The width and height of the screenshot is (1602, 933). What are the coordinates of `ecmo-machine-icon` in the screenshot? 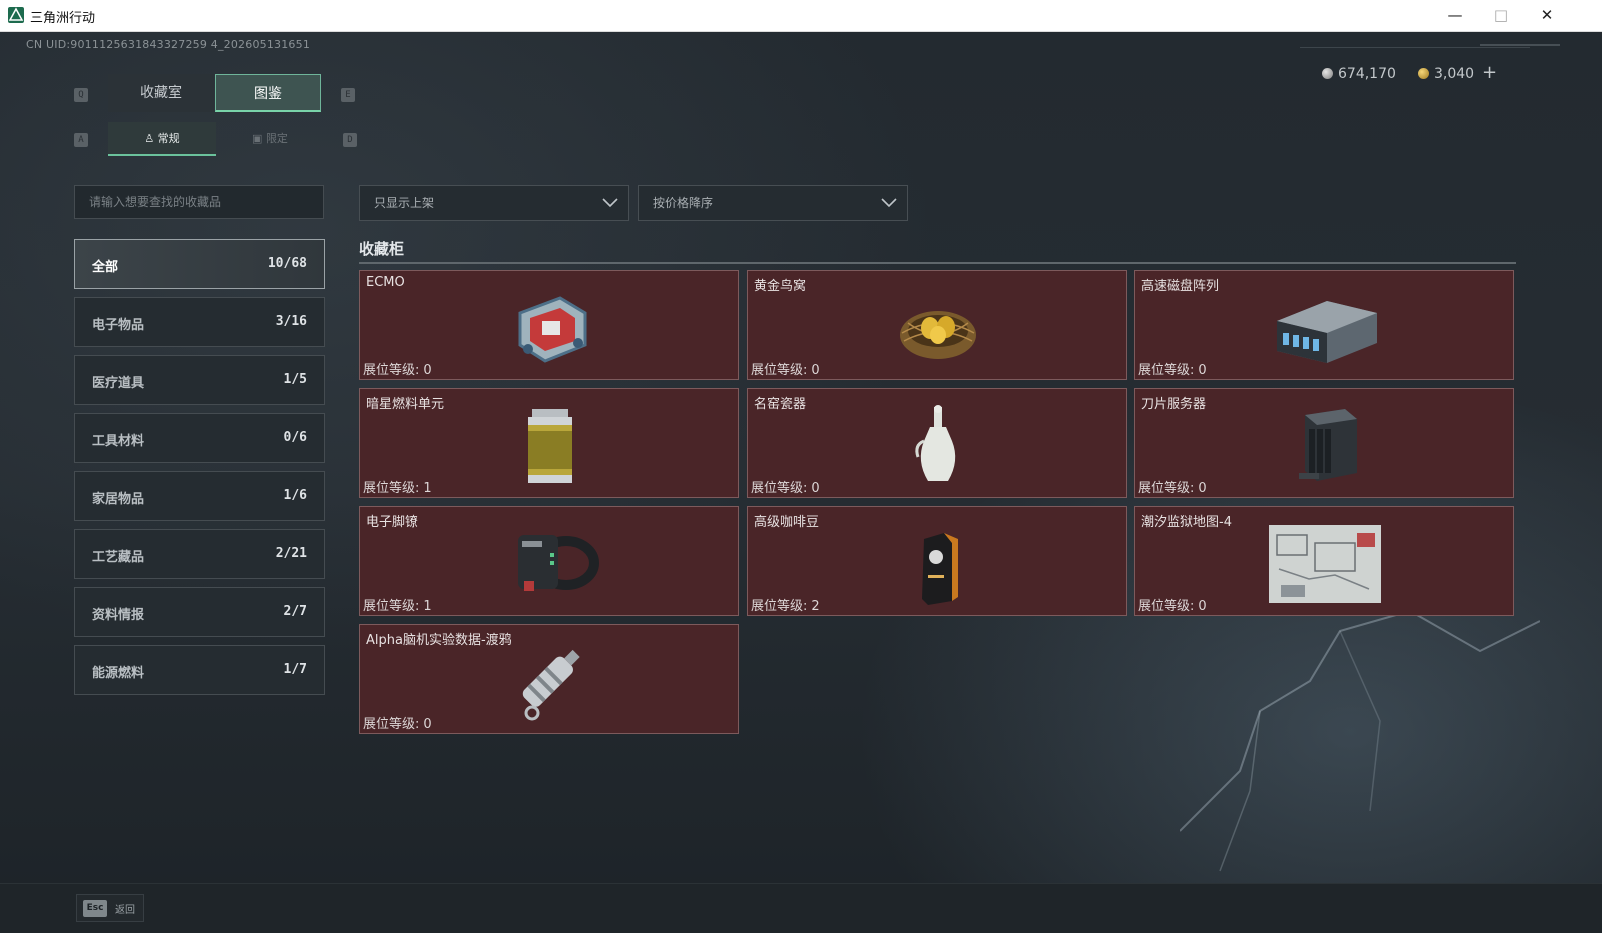 It's located at (552, 329).